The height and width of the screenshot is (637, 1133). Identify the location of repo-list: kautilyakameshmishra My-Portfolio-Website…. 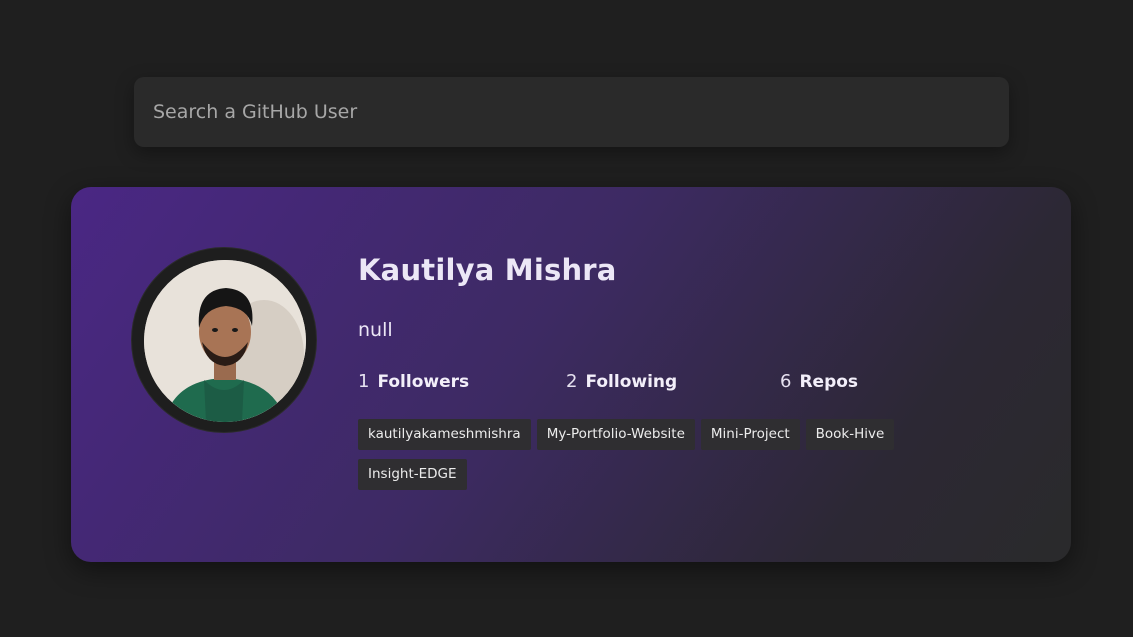
(658, 459).